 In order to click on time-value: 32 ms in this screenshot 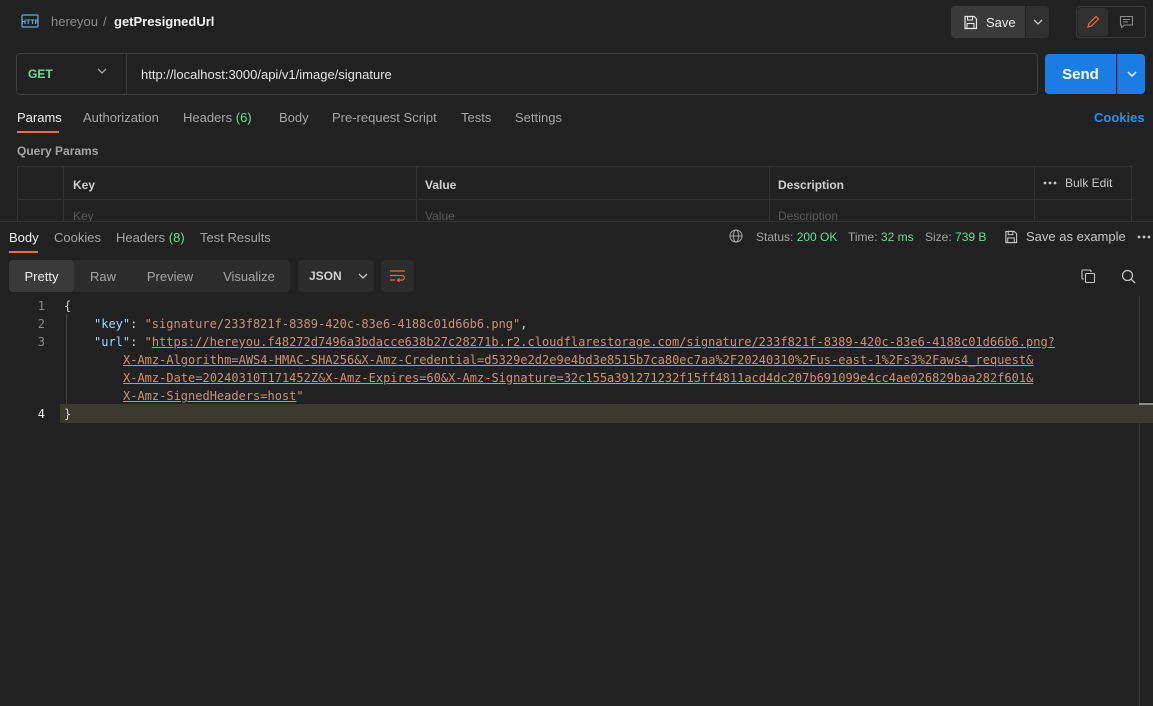, I will do `click(897, 237)`.